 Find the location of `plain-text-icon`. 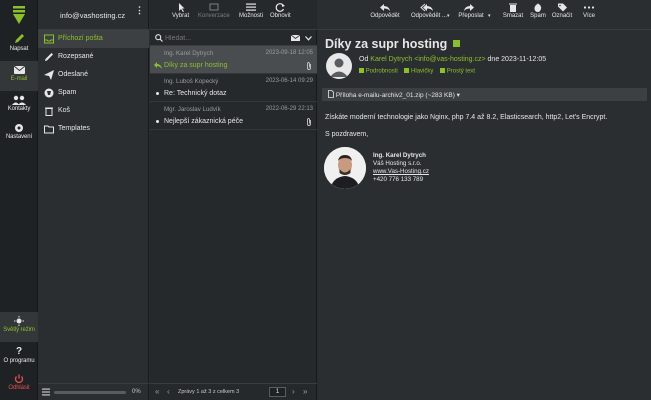

plain-text-icon is located at coordinates (443, 70).